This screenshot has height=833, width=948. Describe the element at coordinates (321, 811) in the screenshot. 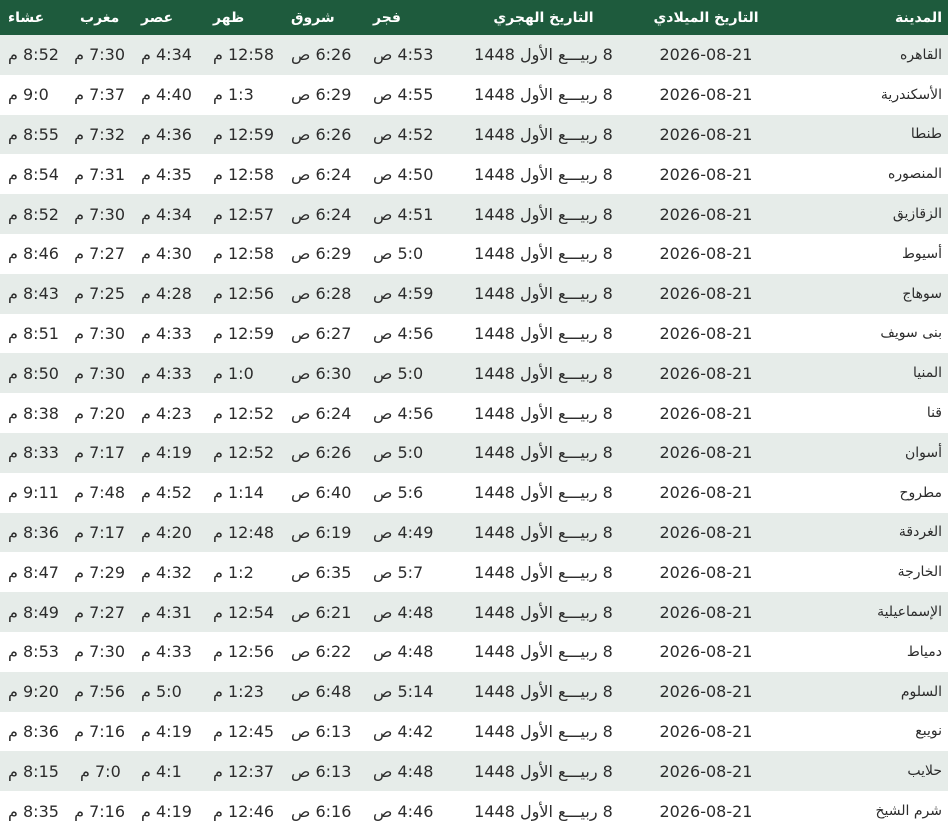

I see `shuruq-cell: 6:16 ص` at that location.